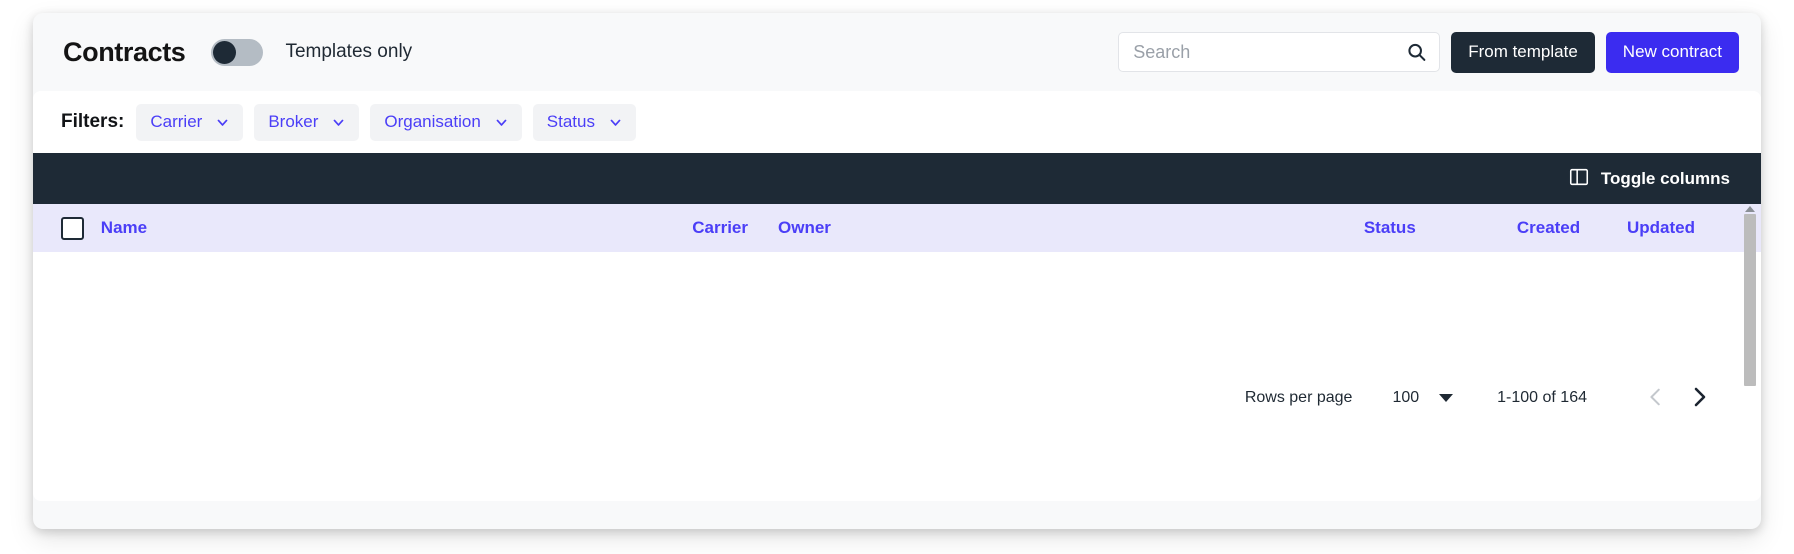 The height and width of the screenshot is (554, 1794). Describe the element at coordinates (1542, 397) in the screenshot. I see `pagination-range: 1-100 of 164` at that location.